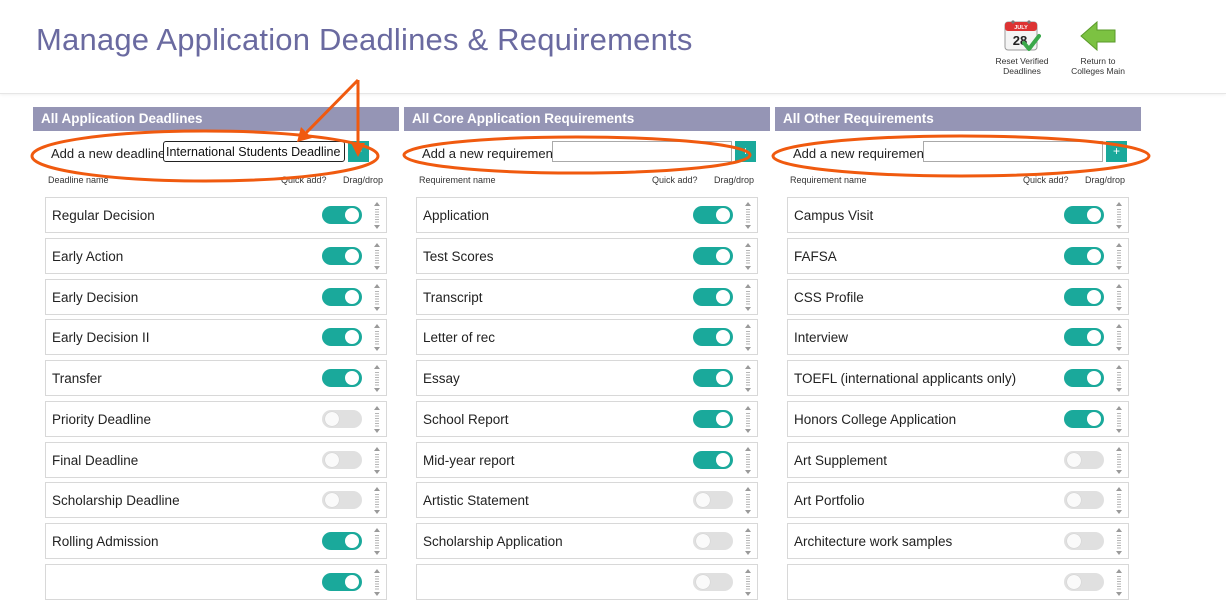 The image size is (1226, 605). I want to click on item-label: Rolling Admission, so click(105, 541).